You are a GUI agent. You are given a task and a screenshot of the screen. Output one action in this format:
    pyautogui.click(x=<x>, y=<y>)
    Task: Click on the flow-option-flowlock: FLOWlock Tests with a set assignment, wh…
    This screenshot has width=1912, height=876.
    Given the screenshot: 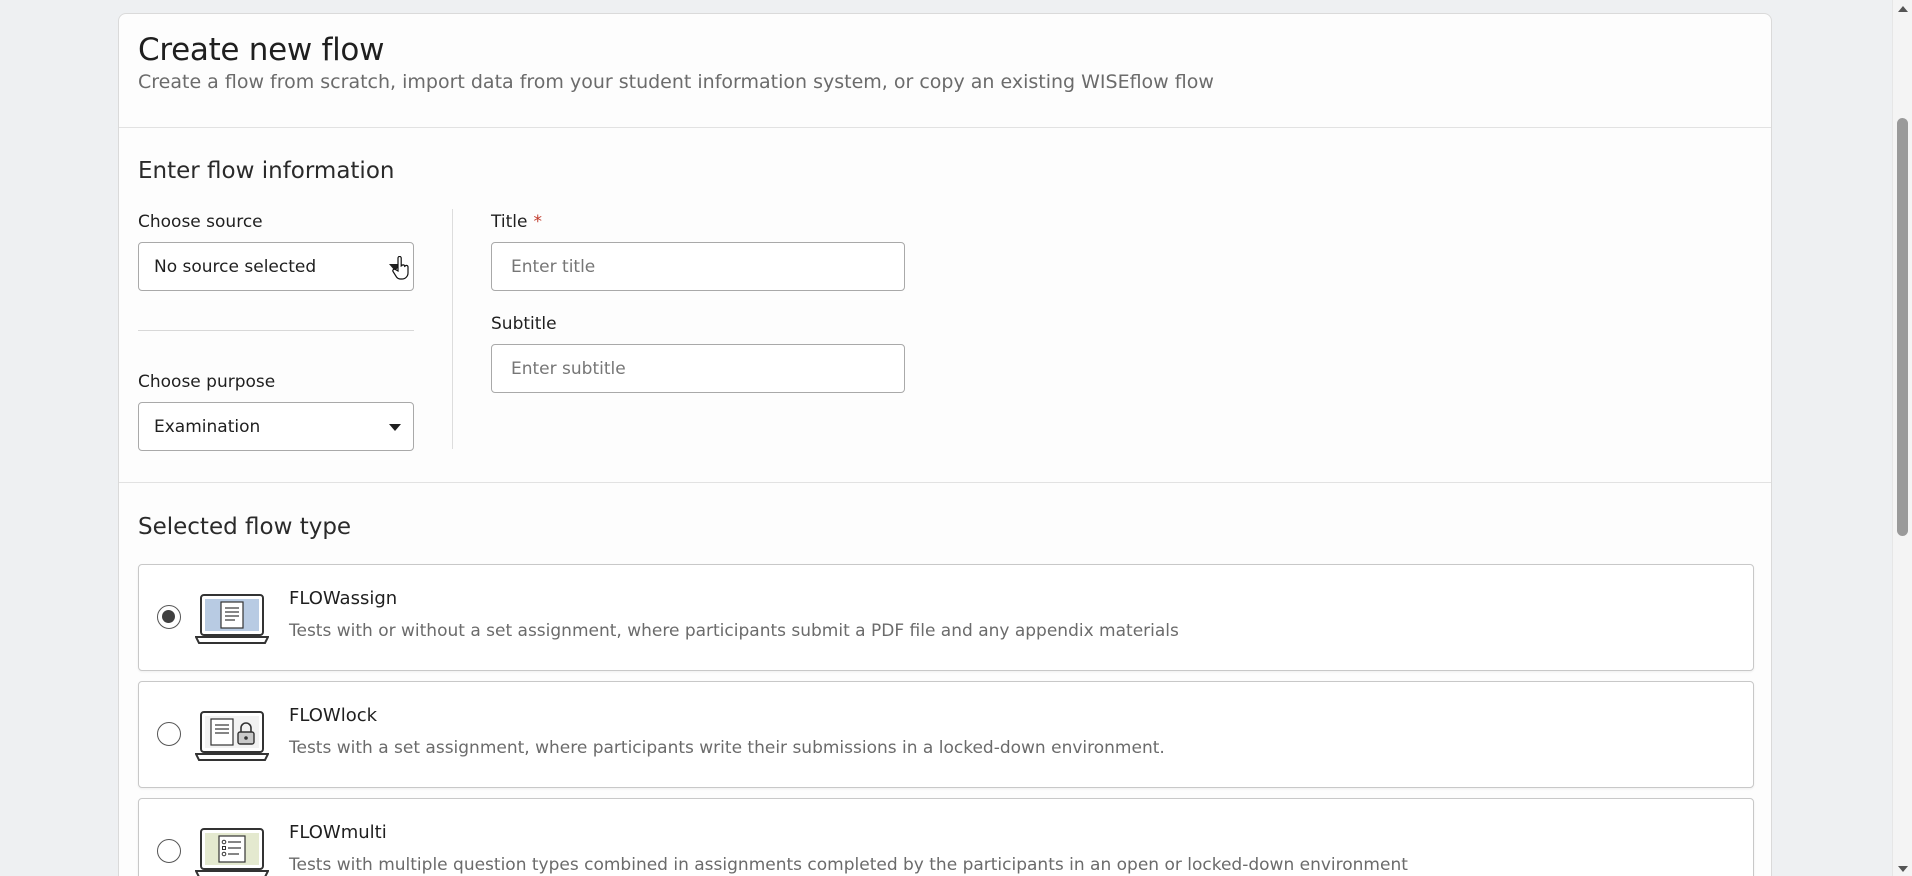 What is the action you would take?
    pyautogui.click(x=946, y=734)
    